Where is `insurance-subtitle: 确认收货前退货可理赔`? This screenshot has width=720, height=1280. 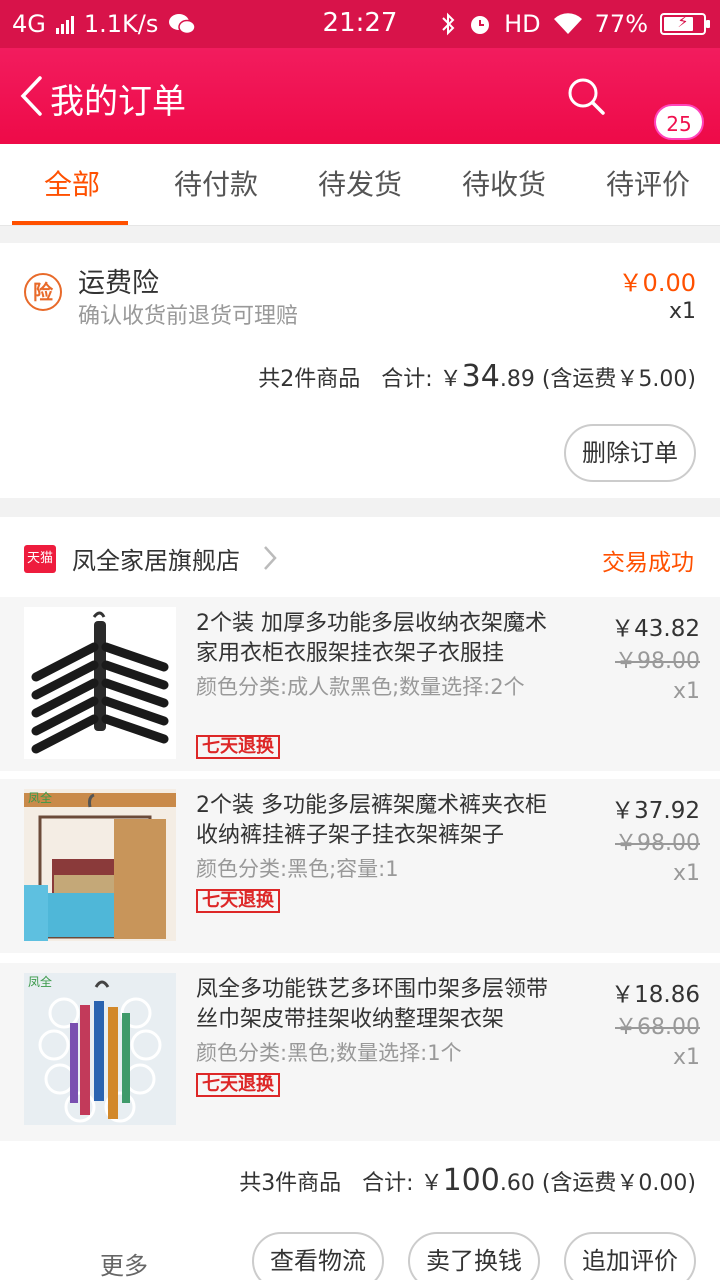 insurance-subtitle: 确认收货前退货可理赔 is located at coordinates (188, 316).